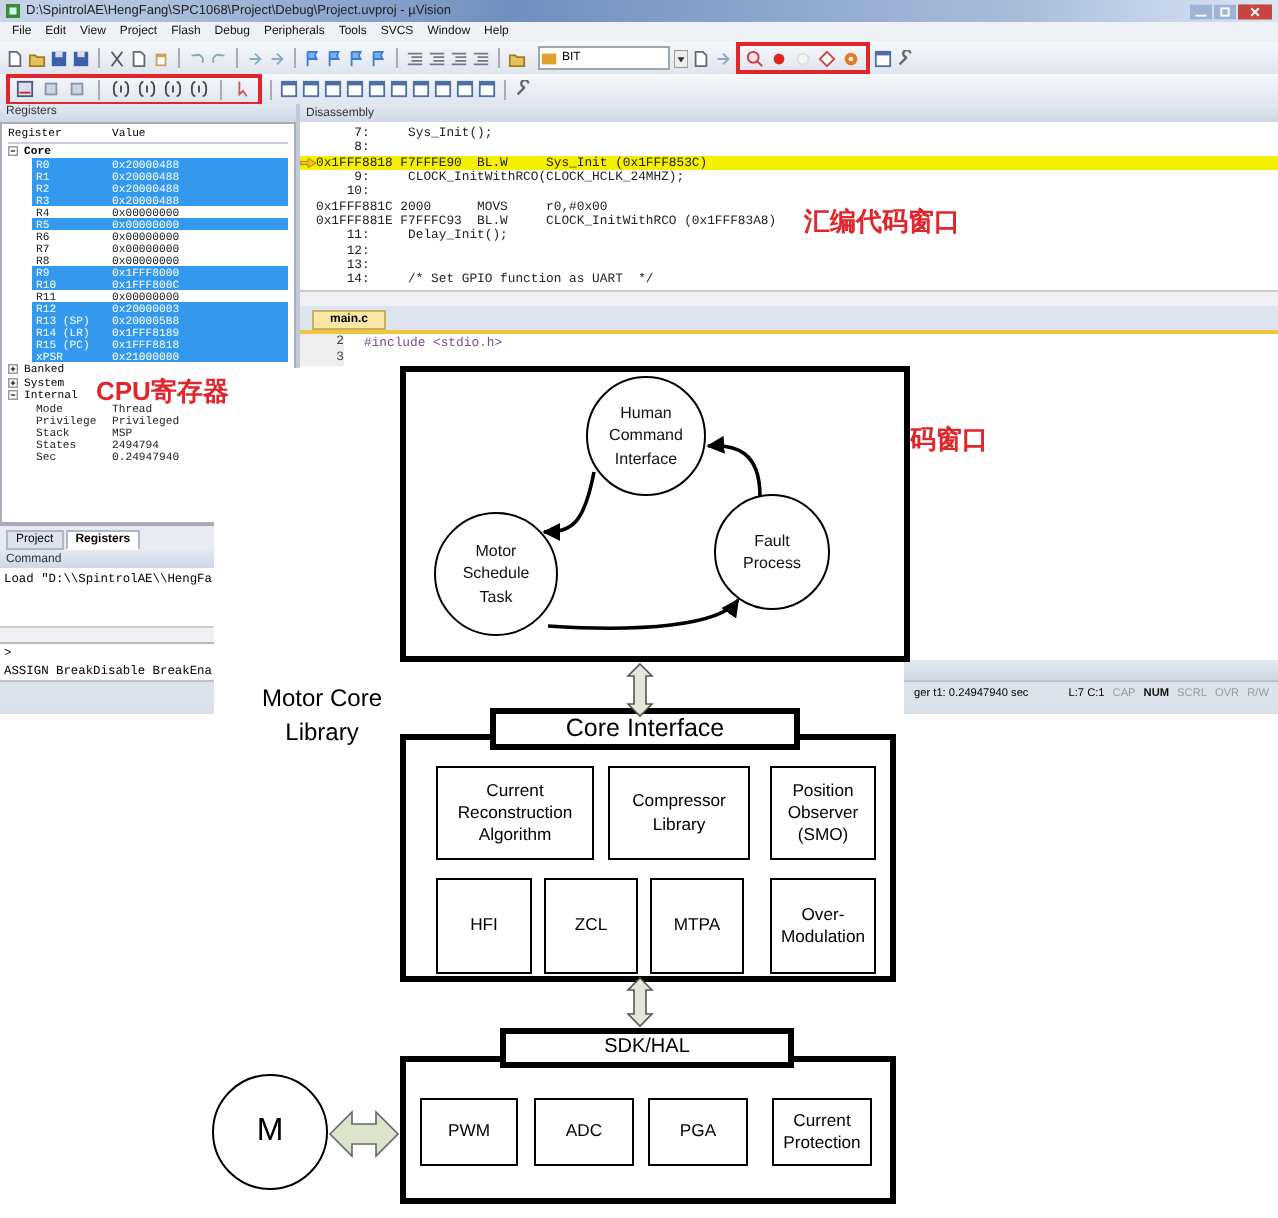 The height and width of the screenshot is (1218, 1278). Describe the element at coordinates (515, 813) in the screenshot. I see `module-box: Current Reconstruction Algorithm` at that location.